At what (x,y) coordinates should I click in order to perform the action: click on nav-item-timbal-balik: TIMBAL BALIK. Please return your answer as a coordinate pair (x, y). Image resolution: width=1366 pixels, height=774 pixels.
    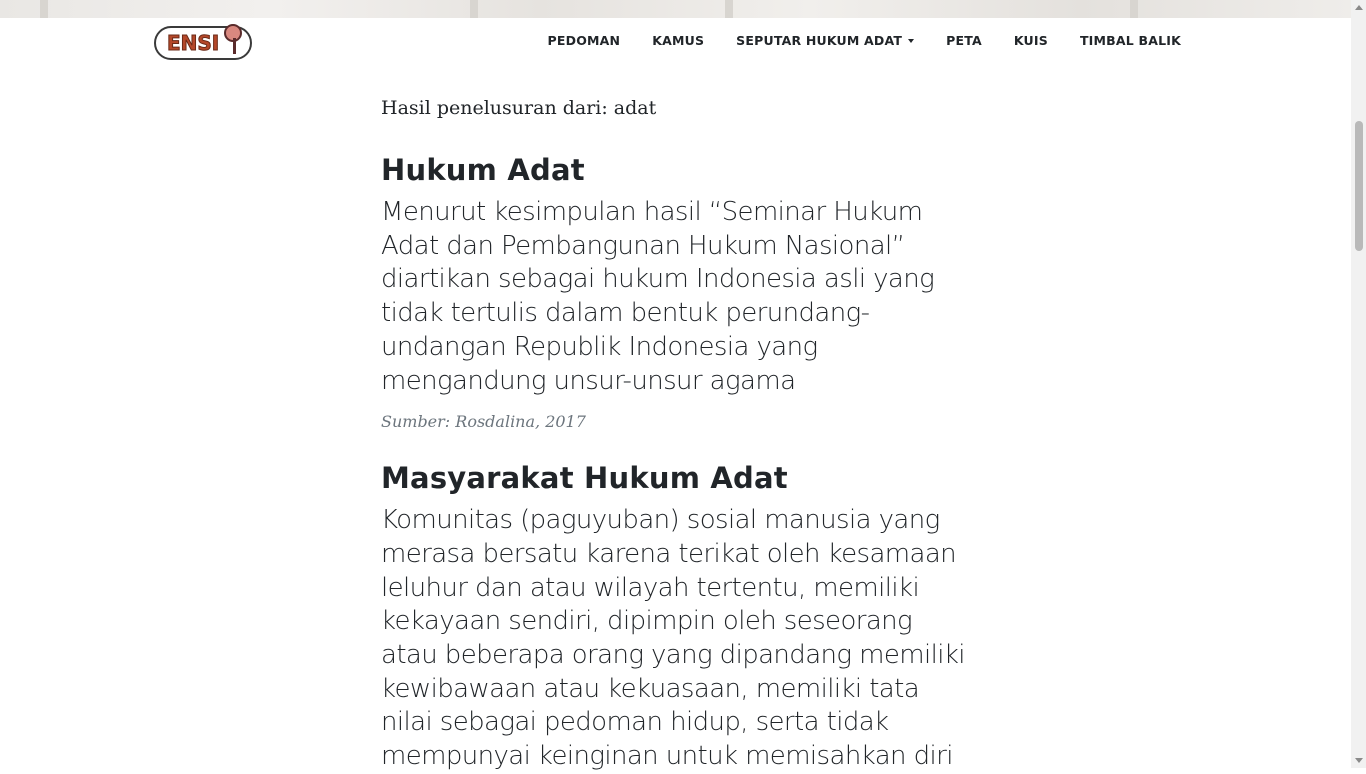
    Looking at the image, I should click on (1130, 40).